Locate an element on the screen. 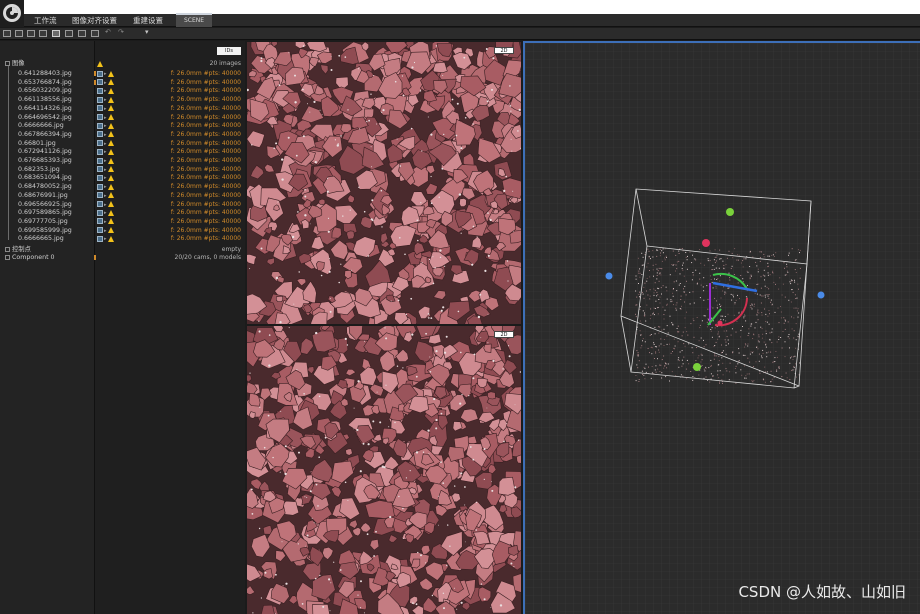 This screenshot has width=920, height=614. app-logo is located at coordinates (12, 13).